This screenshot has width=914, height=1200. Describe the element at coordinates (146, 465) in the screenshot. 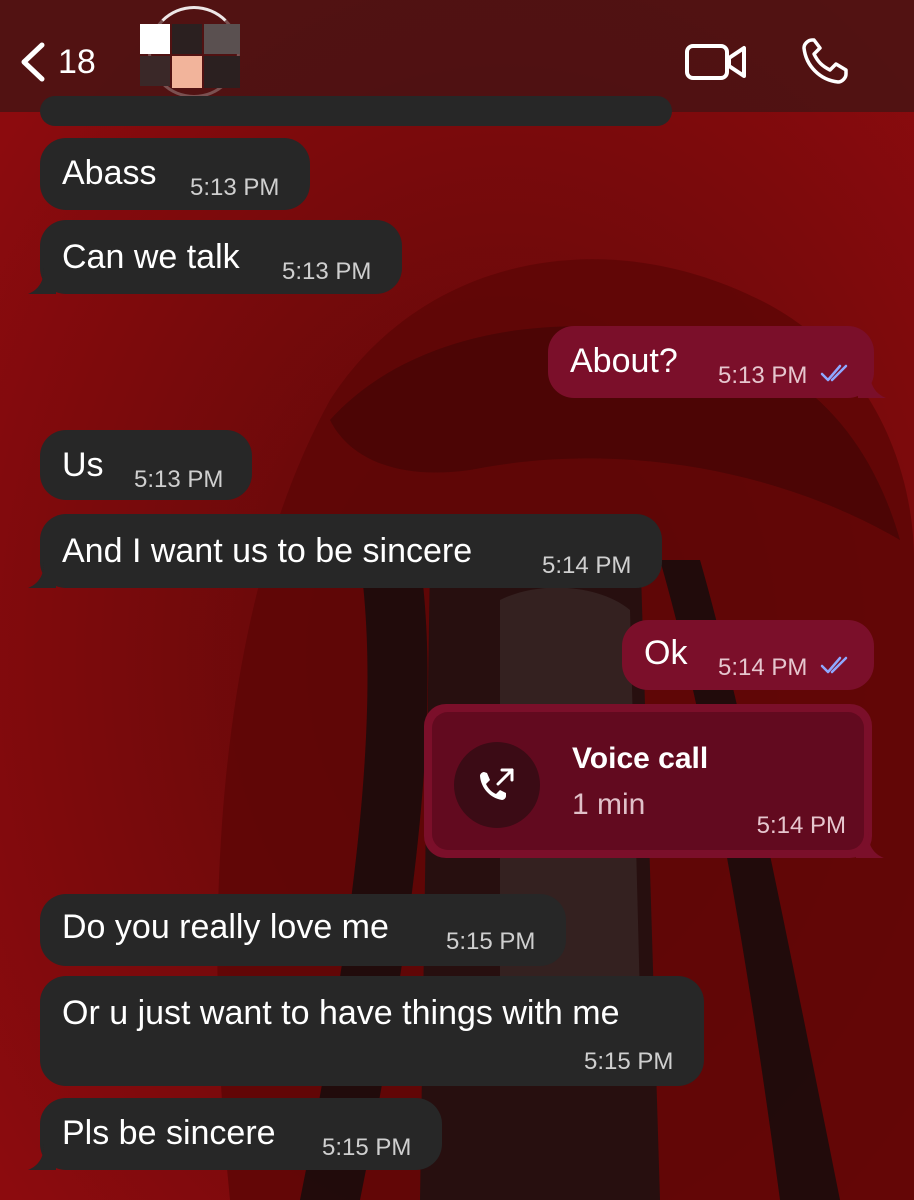

I see `message-bubble-incoming: Us 5:13 PM` at that location.